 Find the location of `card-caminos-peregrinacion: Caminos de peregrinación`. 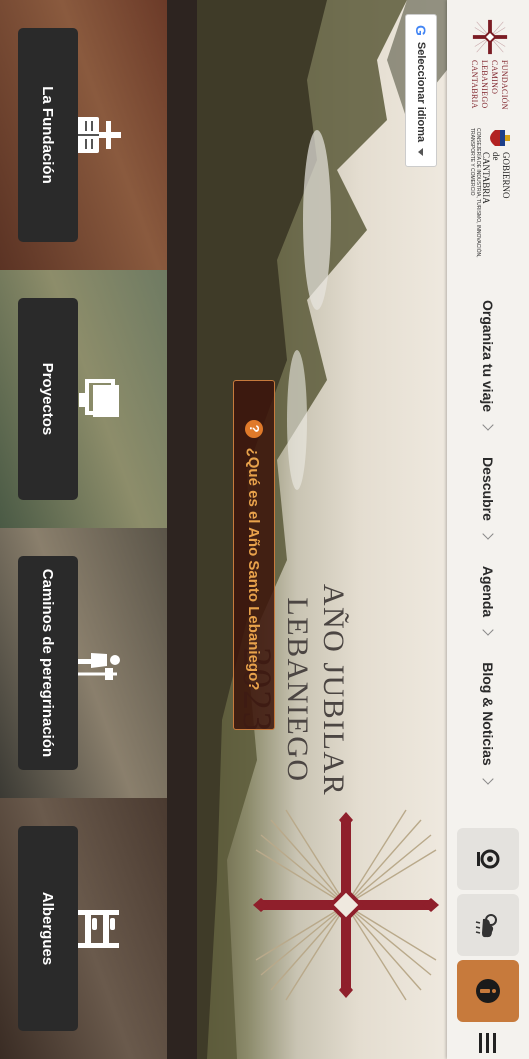

card-caminos-peregrinacion: Caminos de peregrinación is located at coordinates (83, 663).